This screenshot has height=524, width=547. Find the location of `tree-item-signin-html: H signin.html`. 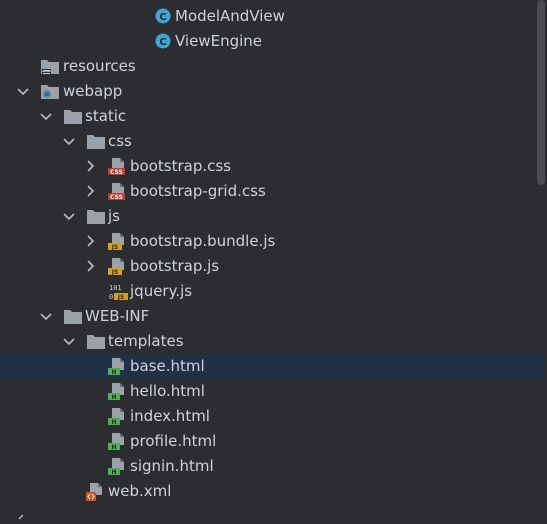

tree-item-signin-html: H signin.html is located at coordinates (272, 466).